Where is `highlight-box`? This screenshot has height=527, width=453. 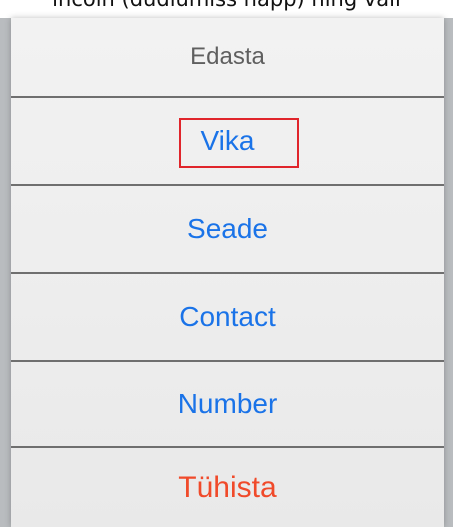
highlight-box is located at coordinates (239, 143).